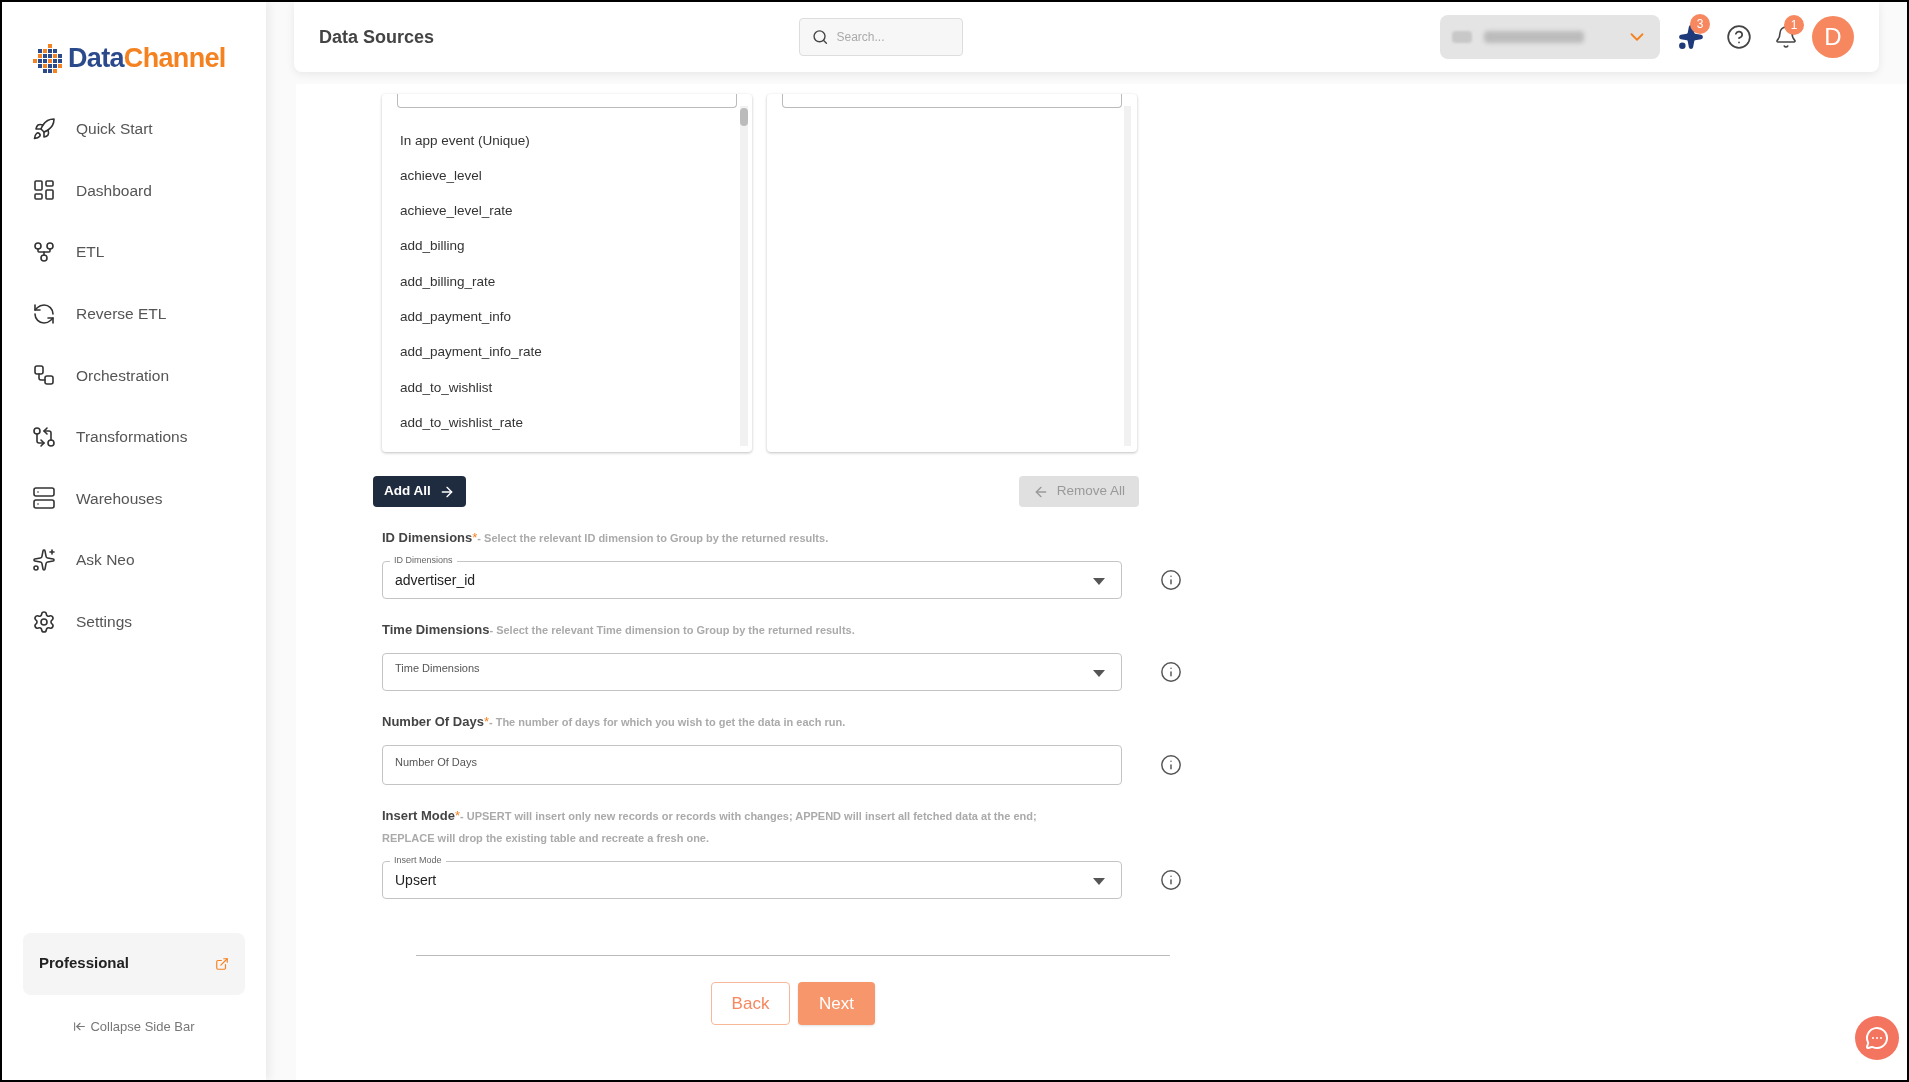  What do you see at coordinates (1550, 37) in the screenshot?
I see `workspace-selector` at bounding box center [1550, 37].